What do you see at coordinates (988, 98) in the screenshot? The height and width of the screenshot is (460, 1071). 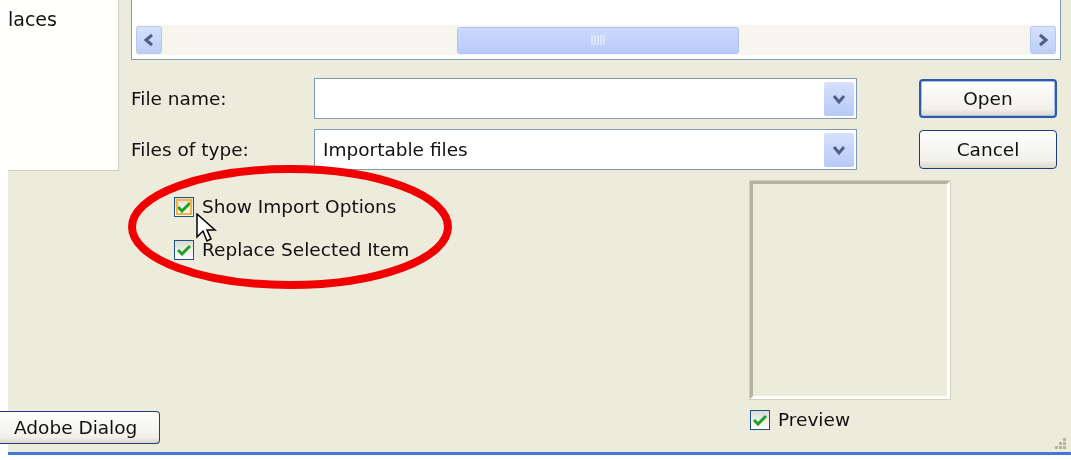 I see `open-button: Open` at bounding box center [988, 98].